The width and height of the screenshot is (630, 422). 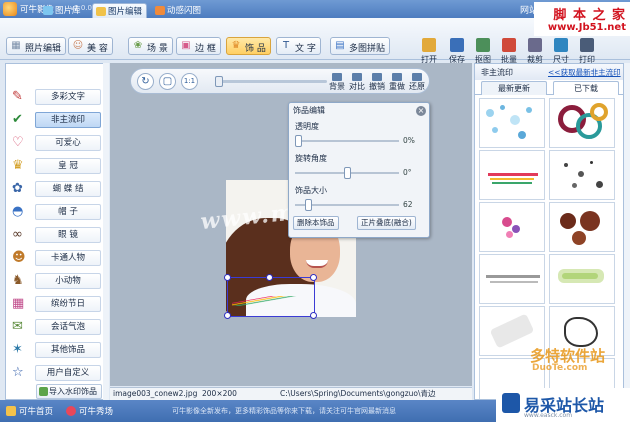 What do you see at coordinates (227, 315) in the screenshot?
I see `resize-handle-bl` at bounding box center [227, 315].